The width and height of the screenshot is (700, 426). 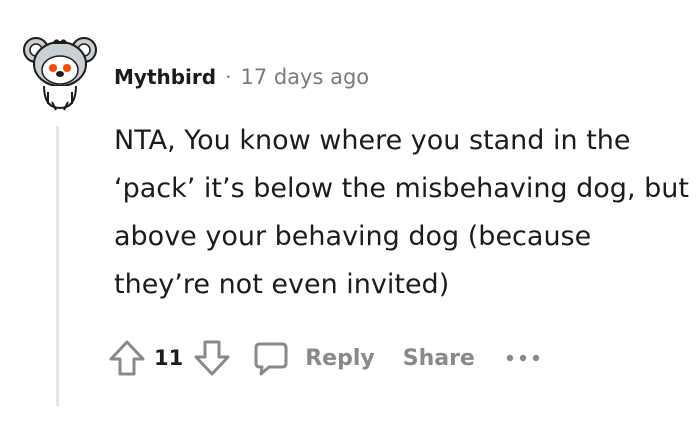 I want to click on snoo-koala-avatar-icon, so click(x=60, y=74).